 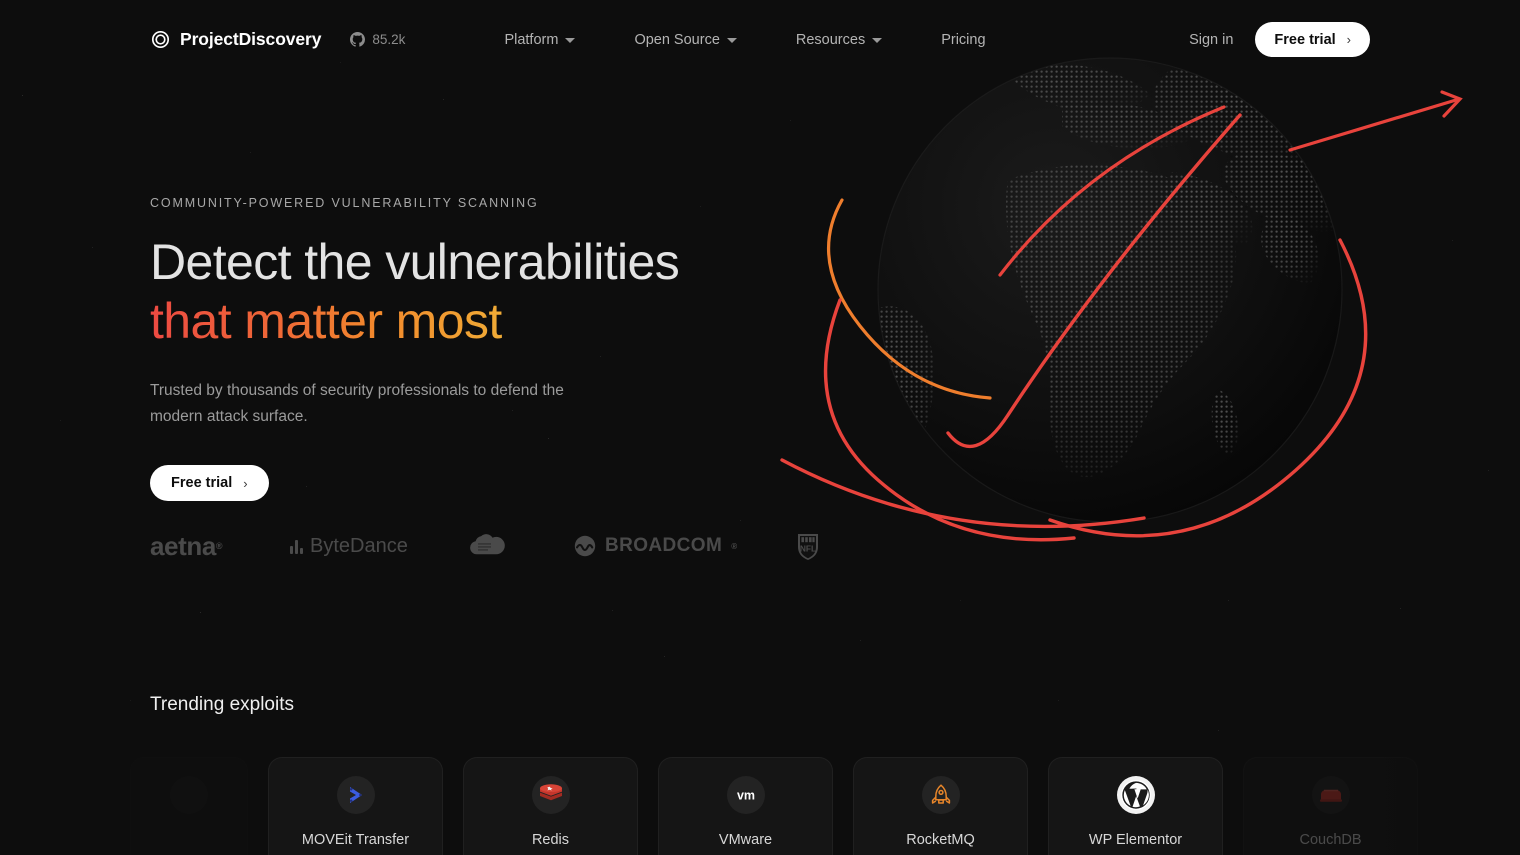 What do you see at coordinates (222, 704) in the screenshot?
I see `trending-exploits-title: Trending exploits` at bounding box center [222, 704].